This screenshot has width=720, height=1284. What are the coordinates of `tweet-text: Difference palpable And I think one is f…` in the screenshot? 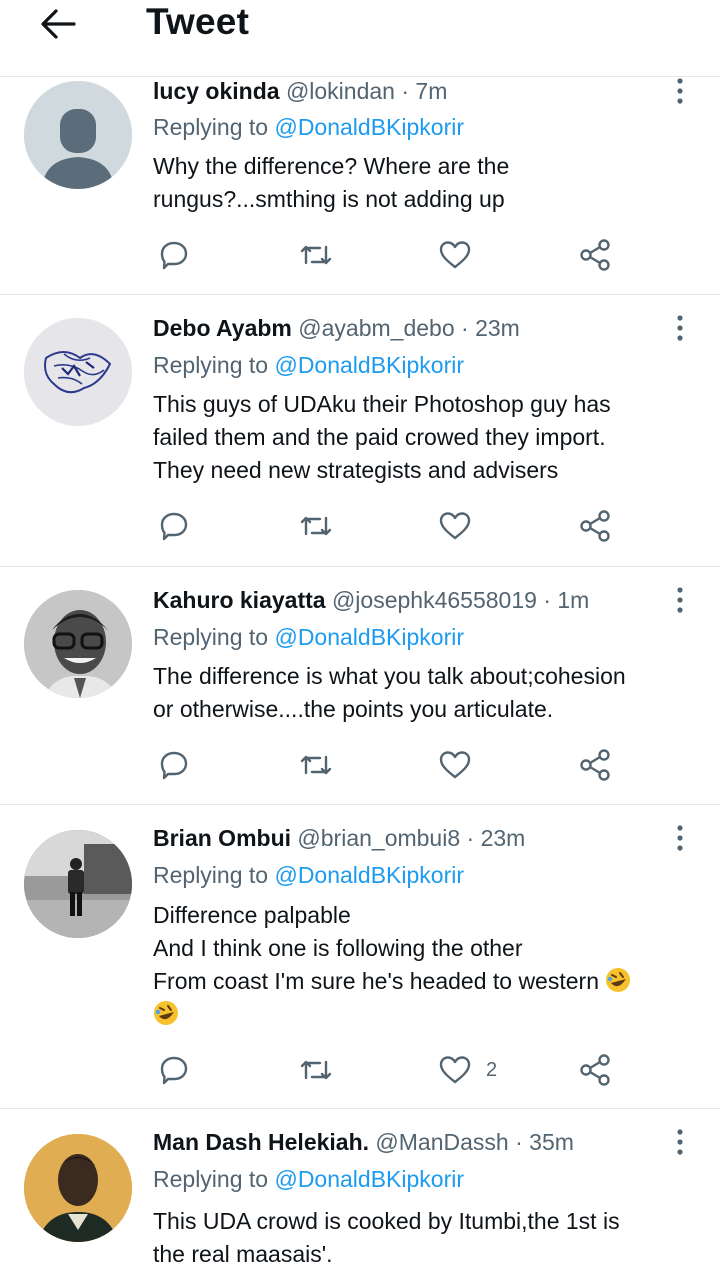 It's located at (425, 965).